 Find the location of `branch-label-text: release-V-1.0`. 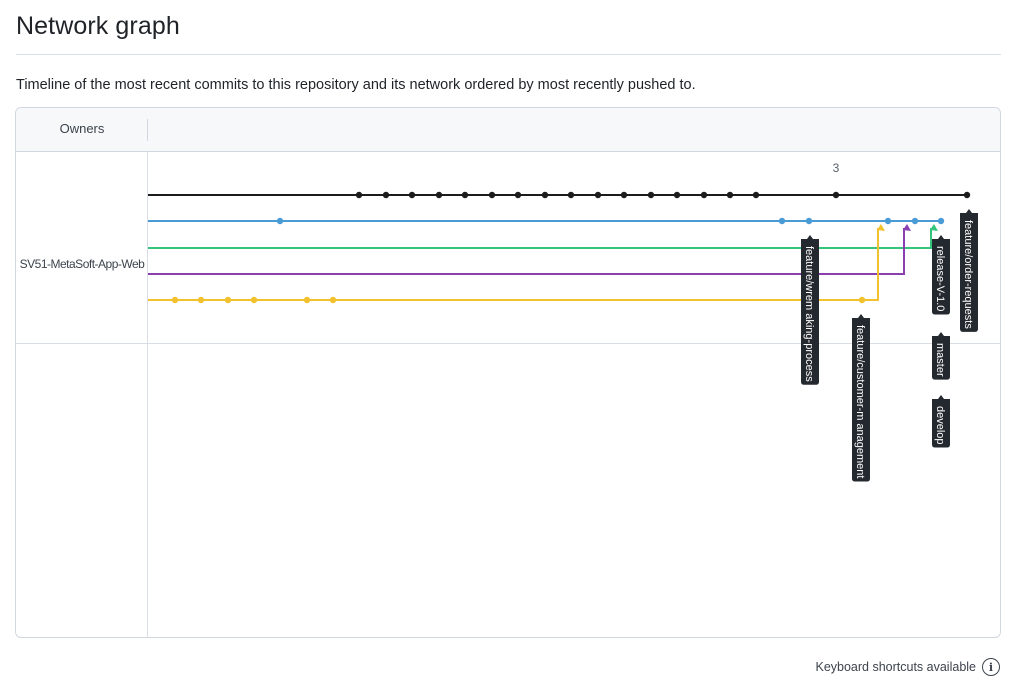

branch-label-text: release-V-1.0 is located at coordinates (940, 278).